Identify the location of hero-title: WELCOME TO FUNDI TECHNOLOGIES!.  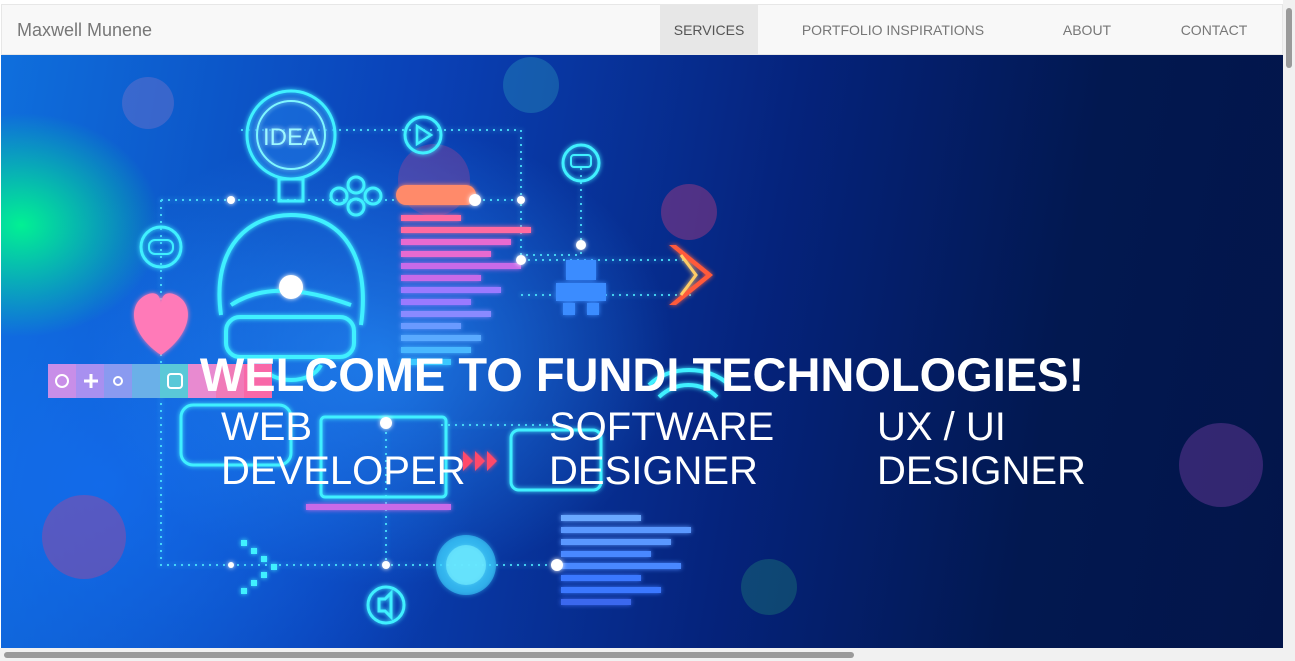
(642, 375).